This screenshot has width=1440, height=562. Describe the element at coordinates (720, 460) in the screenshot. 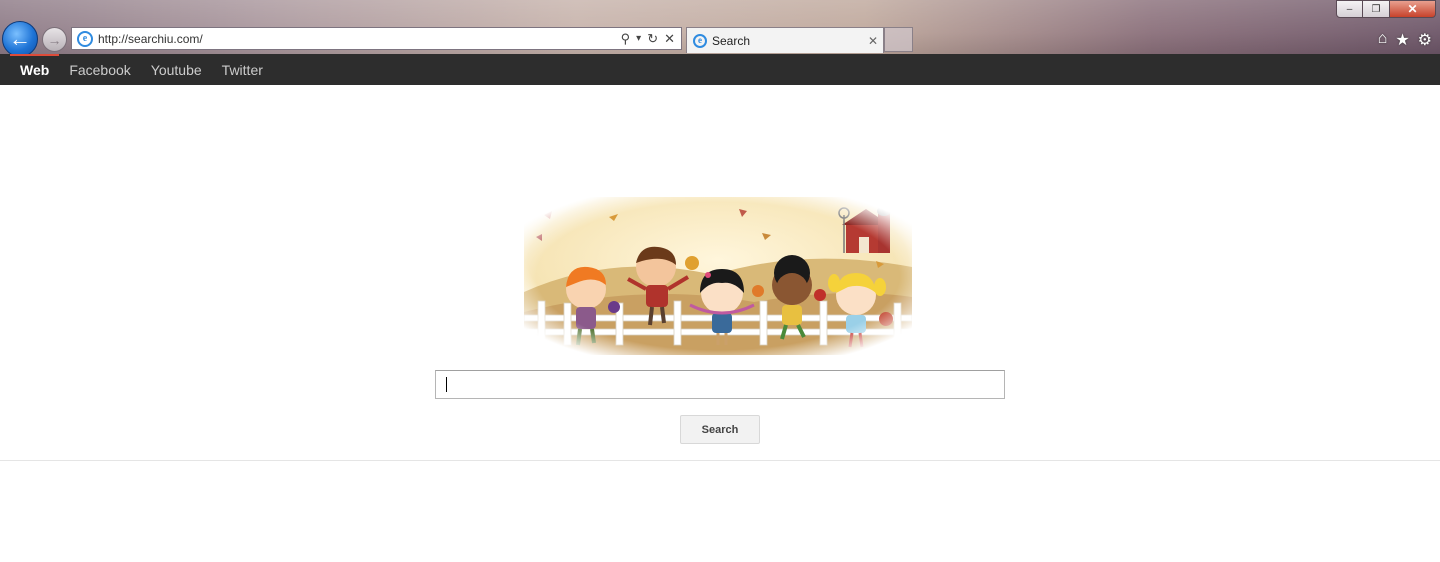

I see `footer-divider` at that location.